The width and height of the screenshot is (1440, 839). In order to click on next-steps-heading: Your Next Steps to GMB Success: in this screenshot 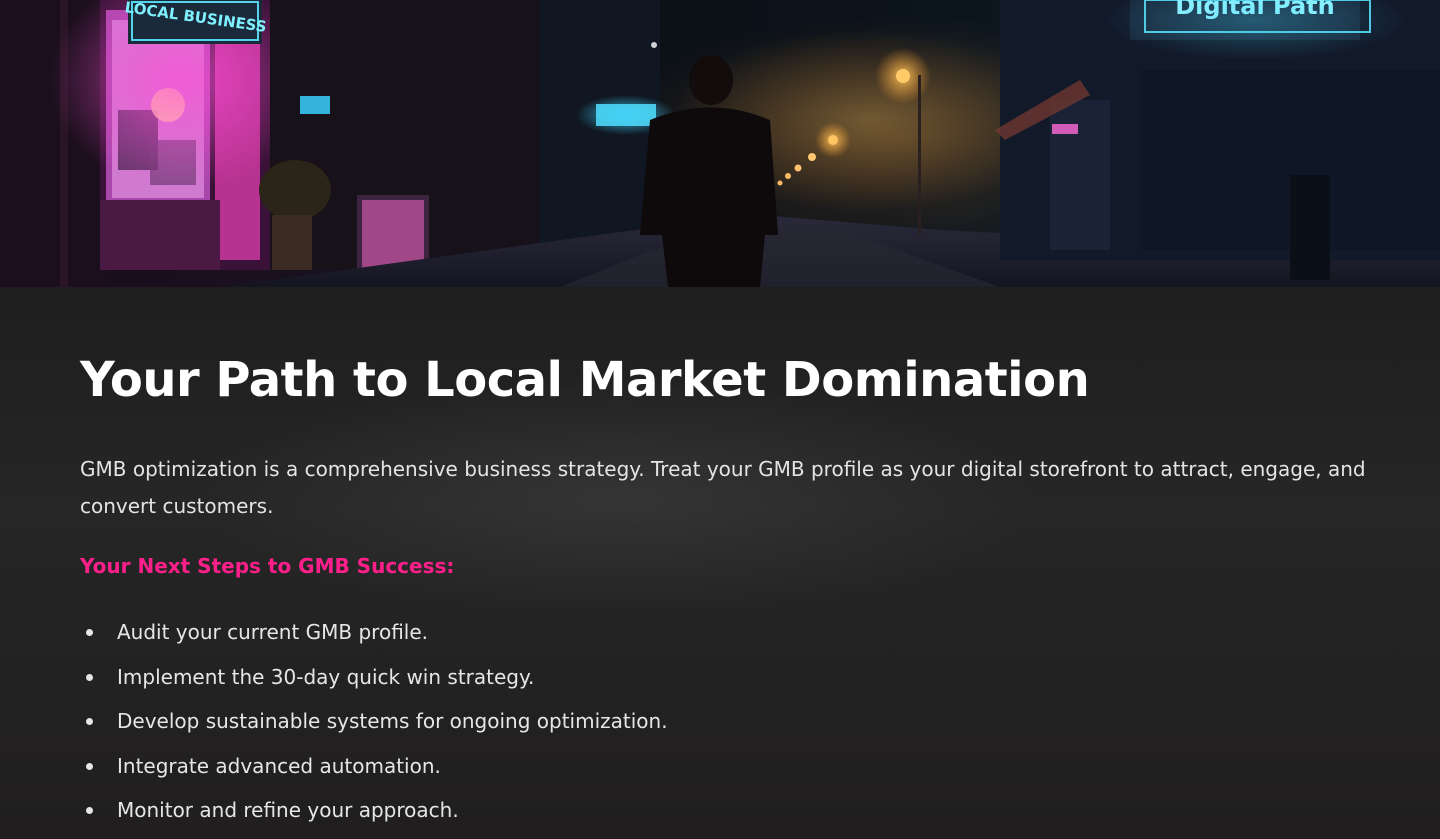, I will do `click(267, 566)`.